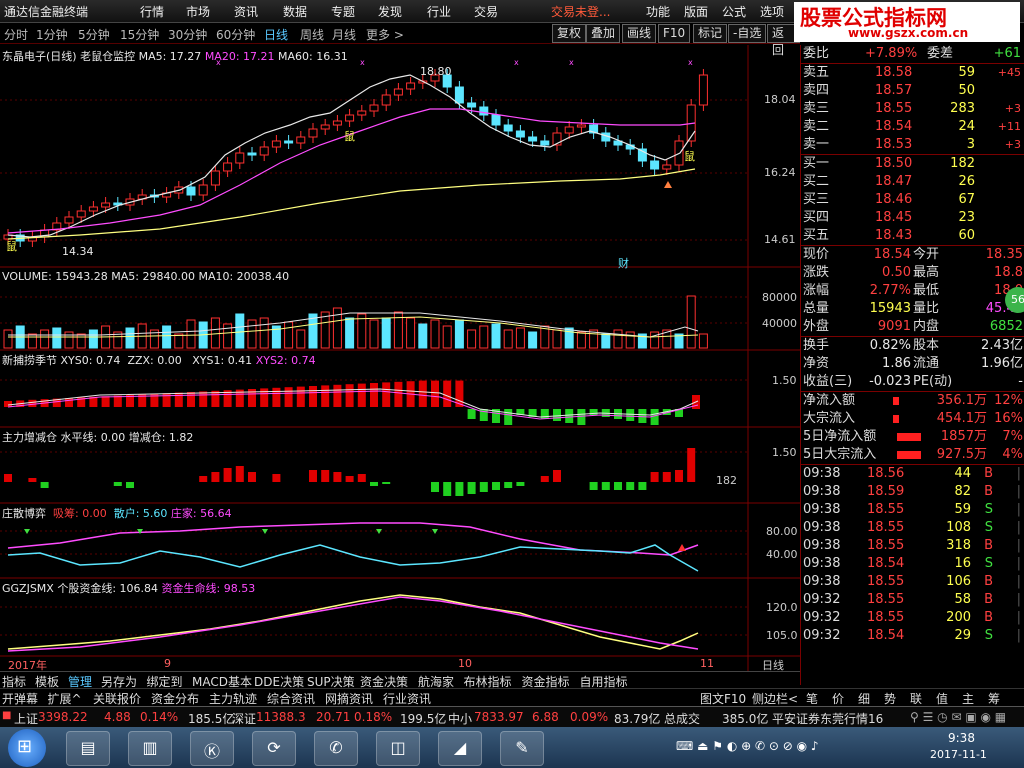 This screenshot has height=768, width=1024. Describe the element at coordinates (912, 91) in the screenshot. I see `sell-order-row: 卖四 18.57 50` at that location.